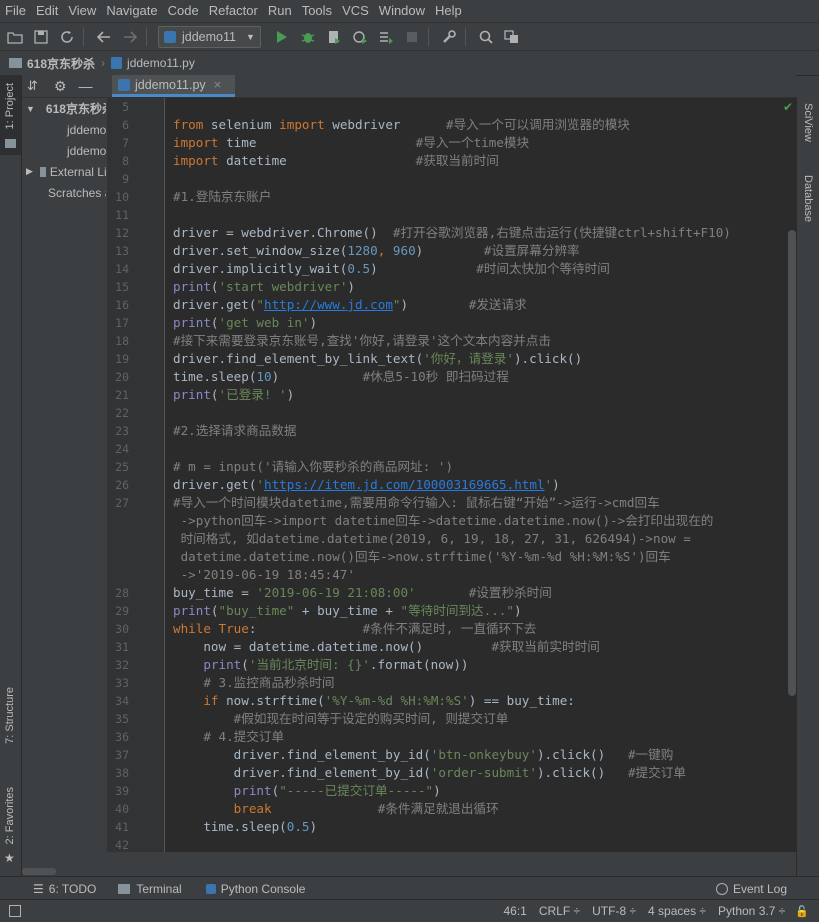 Image resolution: width=819 pixels, height=922 pixels. I want to click on project-tool-button: 1: Project, so click(10, 115).